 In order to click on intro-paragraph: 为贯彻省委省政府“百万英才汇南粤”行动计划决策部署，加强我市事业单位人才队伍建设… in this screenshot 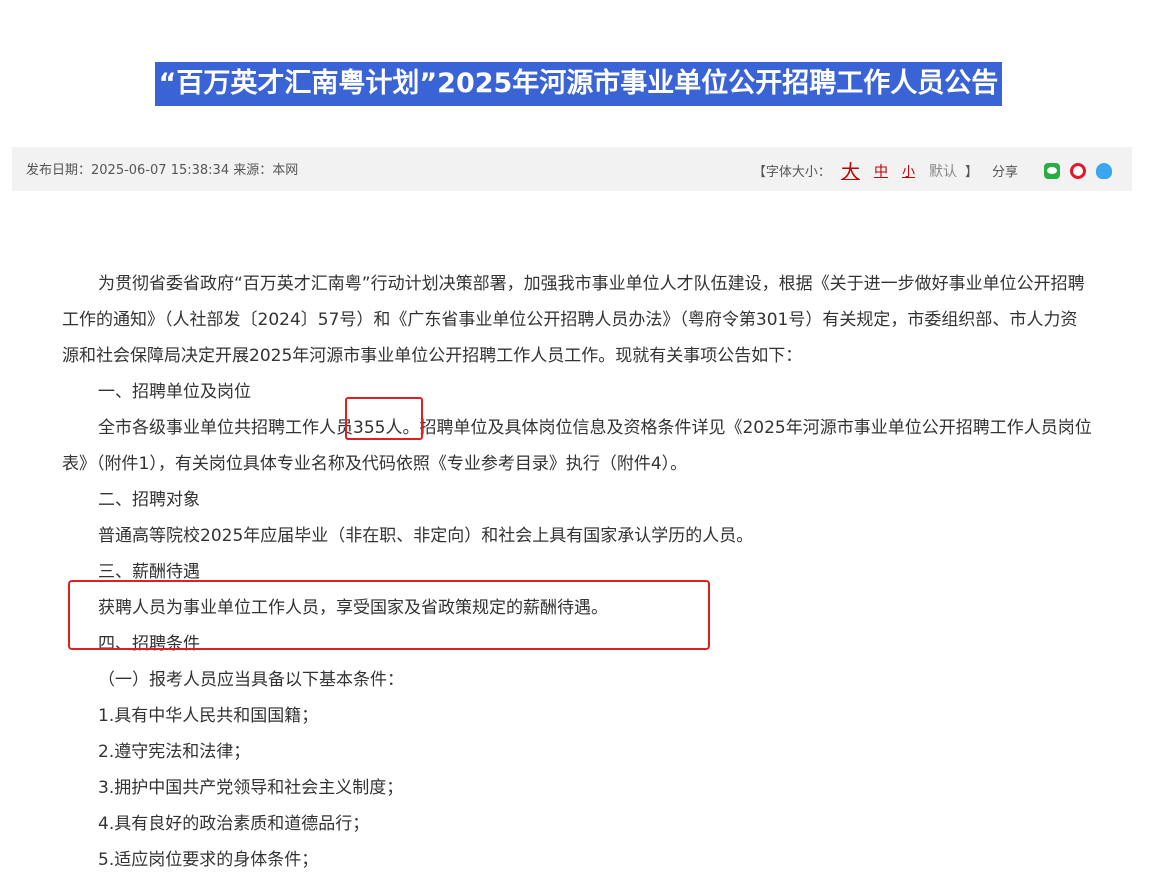, I will do `click(573, 320)`.